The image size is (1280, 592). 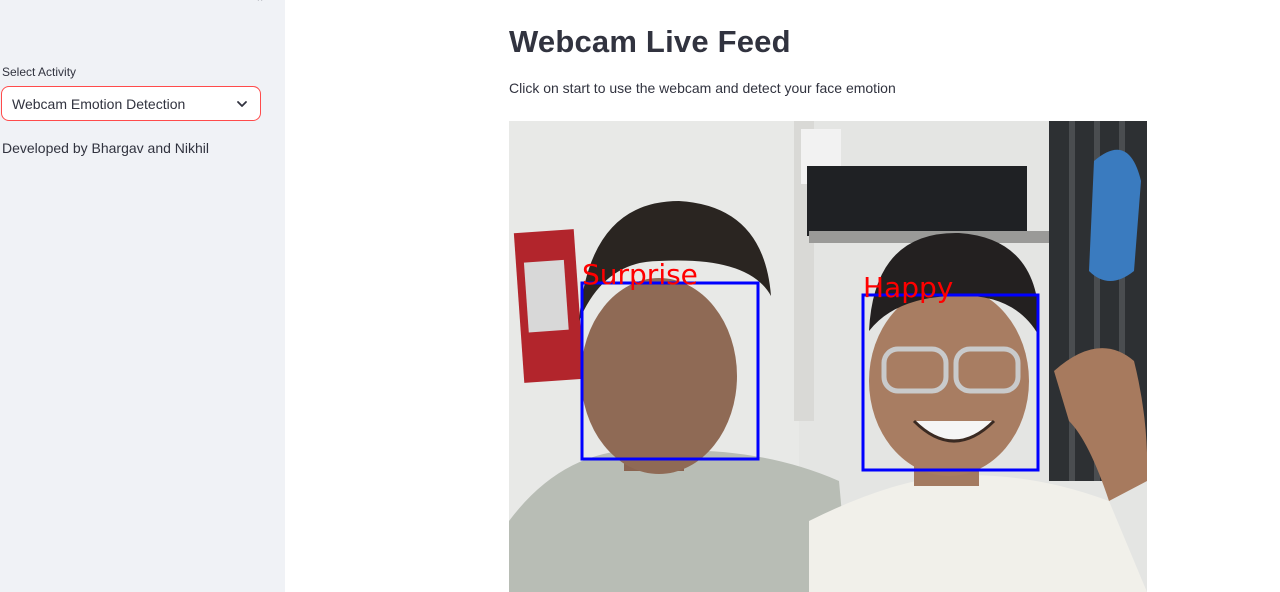 What do you see at coordinates (39, 72) in the screenshot?
I see `select-activity-label: Select Activity` at bounding box center [39, 72].